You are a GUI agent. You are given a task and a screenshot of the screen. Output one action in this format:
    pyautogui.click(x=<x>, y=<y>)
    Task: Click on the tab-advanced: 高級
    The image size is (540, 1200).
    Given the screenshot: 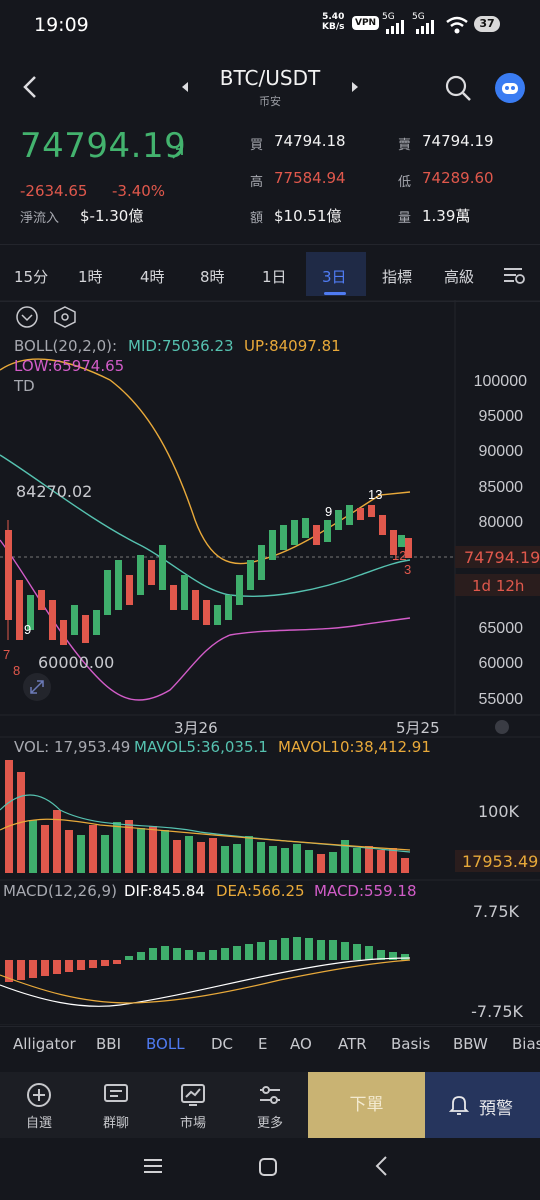 What is the action you would take?
    pyautogui.click(x=459, y=276)
    